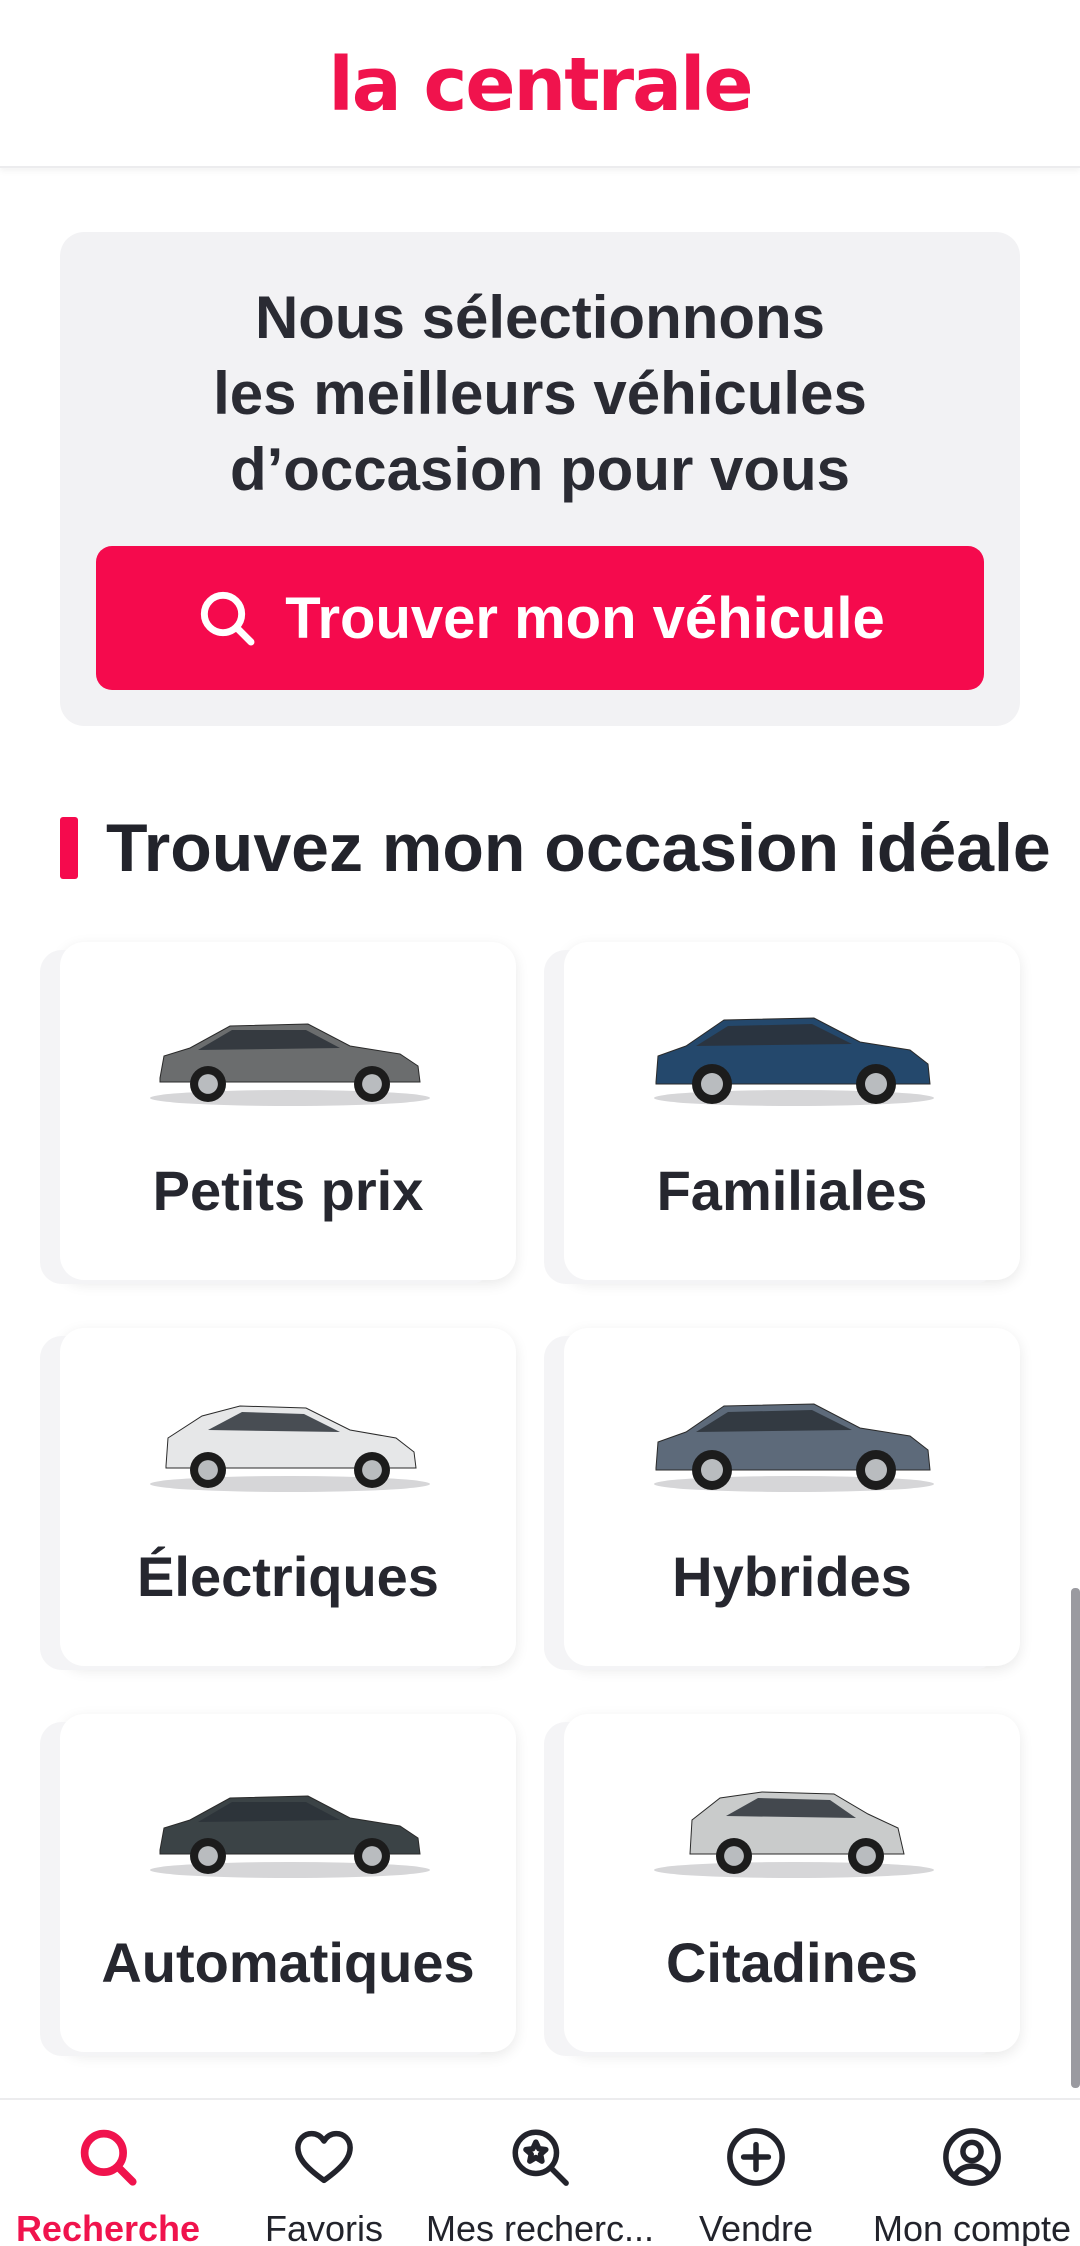 The image size is (1080, 2246). Describe the element at coordinates (288, 1497) in the screenshot. I see `category-card-electriques: Électriques` at that location.